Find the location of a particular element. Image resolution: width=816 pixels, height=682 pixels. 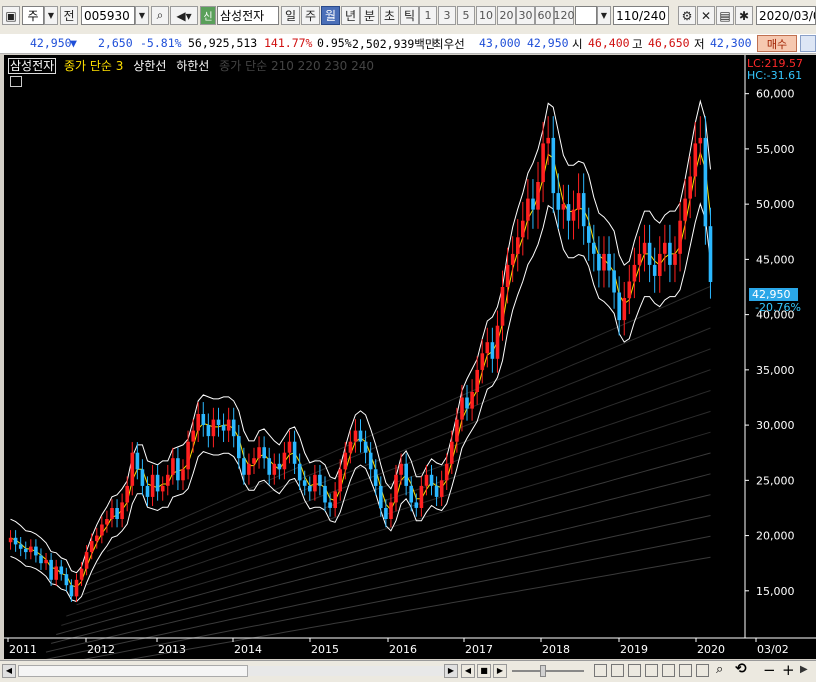

tab-week: 주 is located at coordinates (310, 15).